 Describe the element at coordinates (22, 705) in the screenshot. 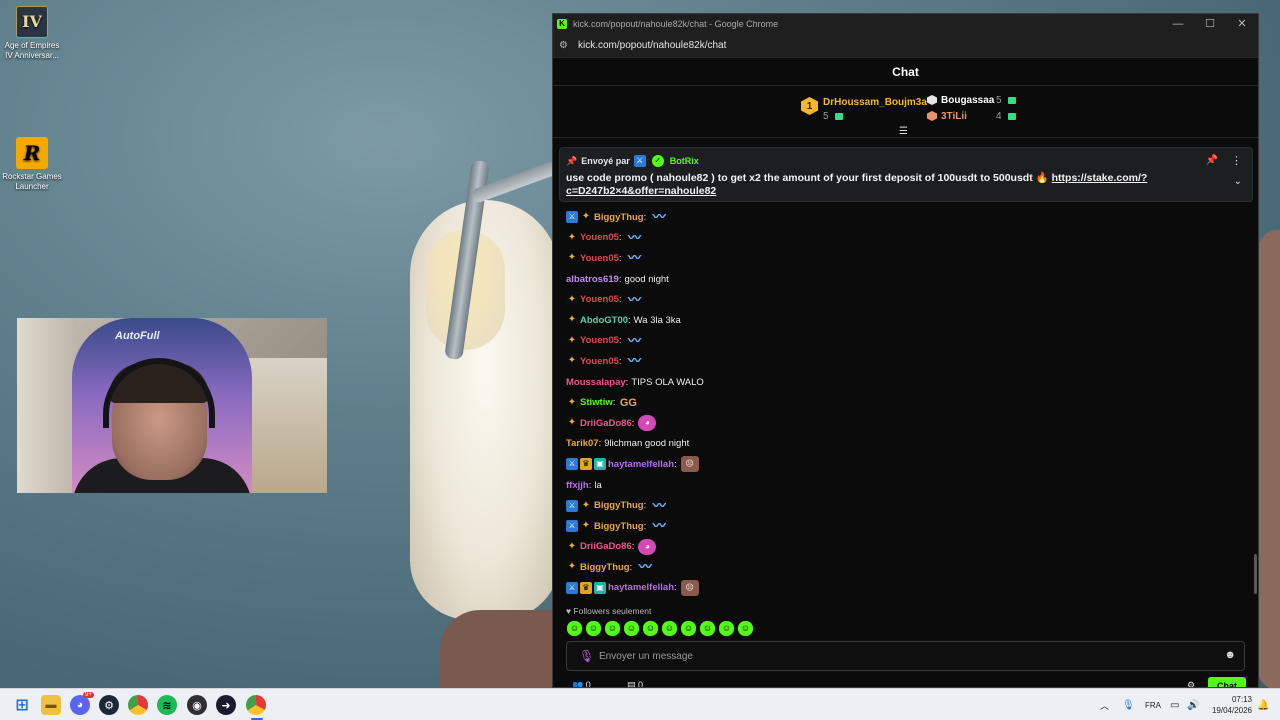

I see `windows-start-icon: ⊞` at that location.